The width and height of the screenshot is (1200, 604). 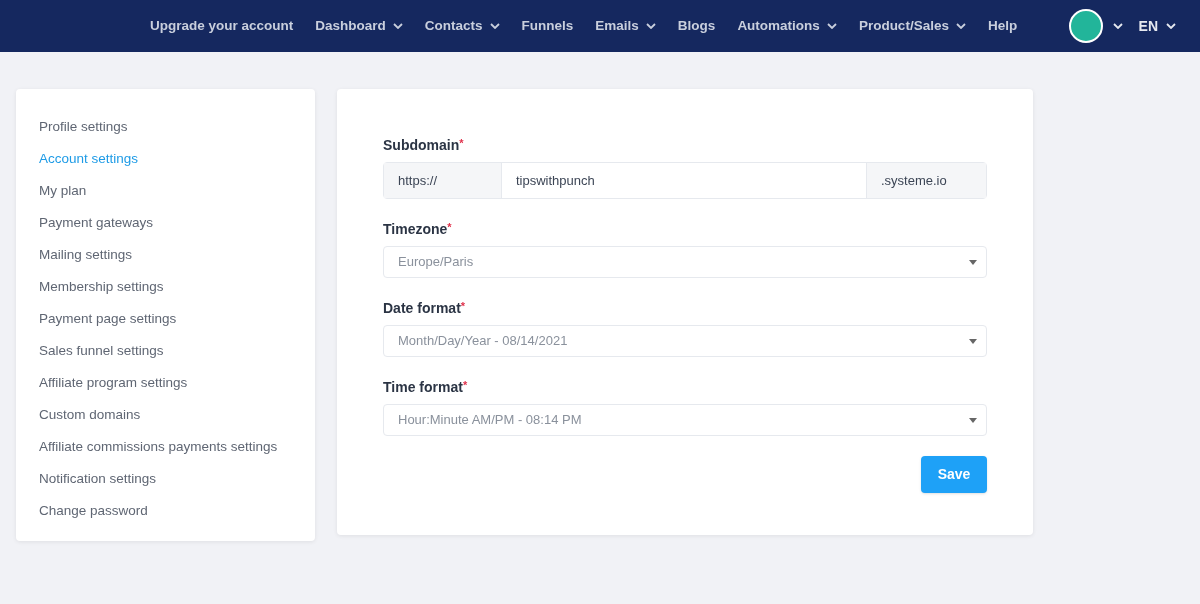 What do you see at coordinates (165, 511) in the screenshot?
I see `sidebar-link: Change password` at bounding box center [165, 511].